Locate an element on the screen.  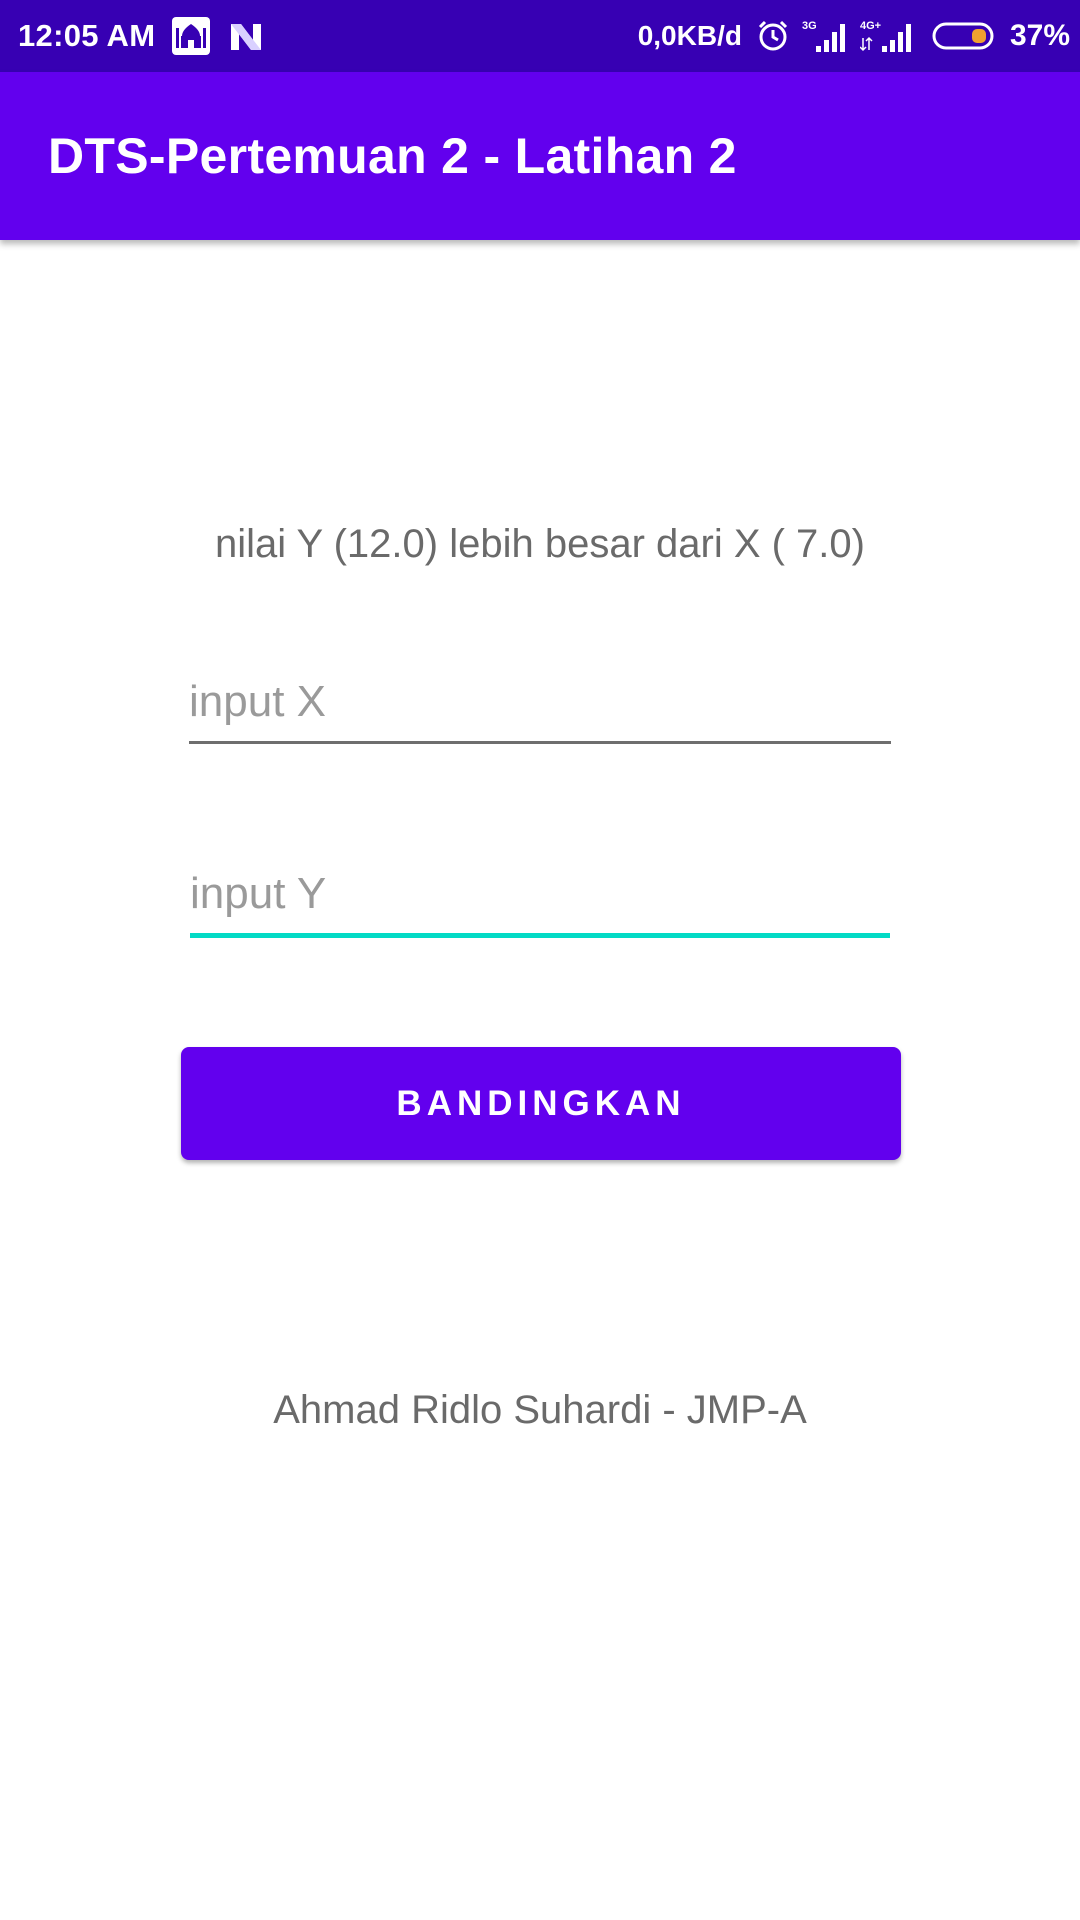
battery-icon is located at coordinates (965, 36).